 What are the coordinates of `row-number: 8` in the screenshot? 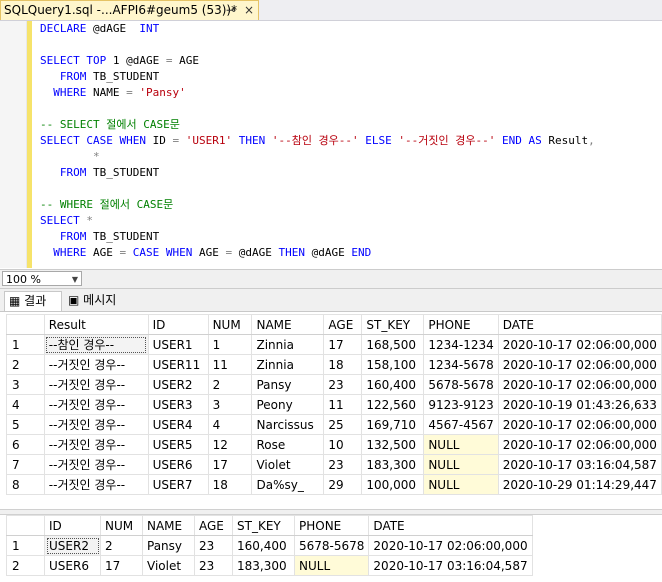 It's located at (25, 484).